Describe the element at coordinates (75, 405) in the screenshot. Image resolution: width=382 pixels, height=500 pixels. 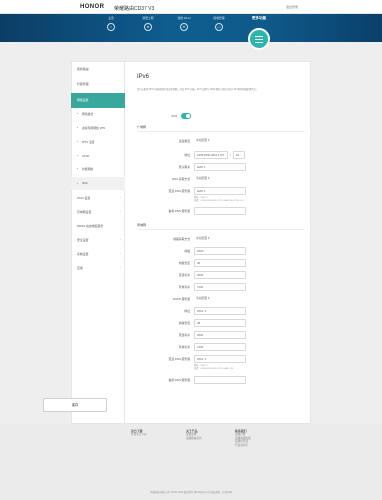
I see `save-button: 保存` at that location.